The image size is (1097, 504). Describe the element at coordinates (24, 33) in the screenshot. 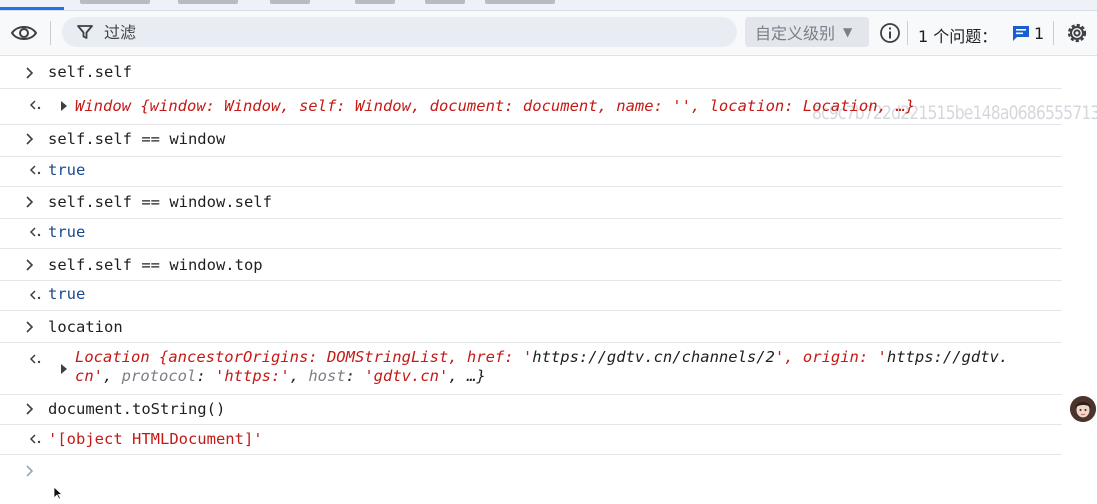

I see `eye-icon` at that location.